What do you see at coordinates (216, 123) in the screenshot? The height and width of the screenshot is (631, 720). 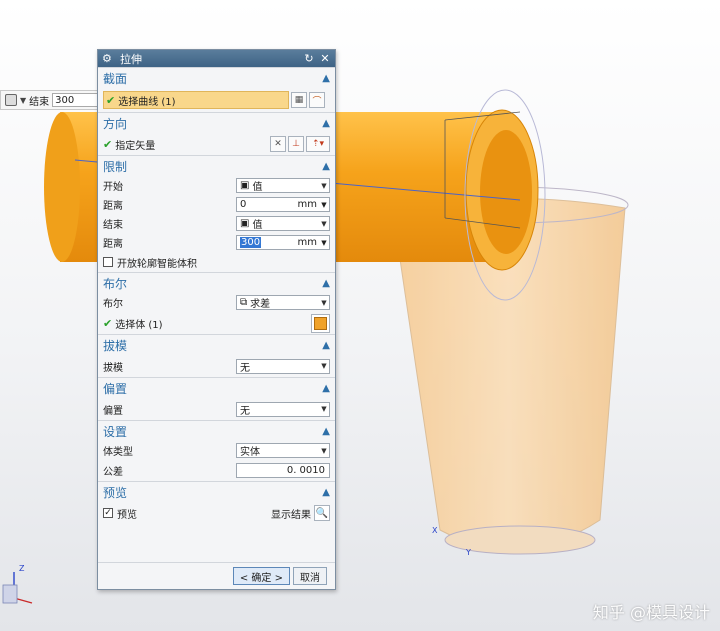 I see `direction-header: 方向 ▲` at bounding box center [216, 123].